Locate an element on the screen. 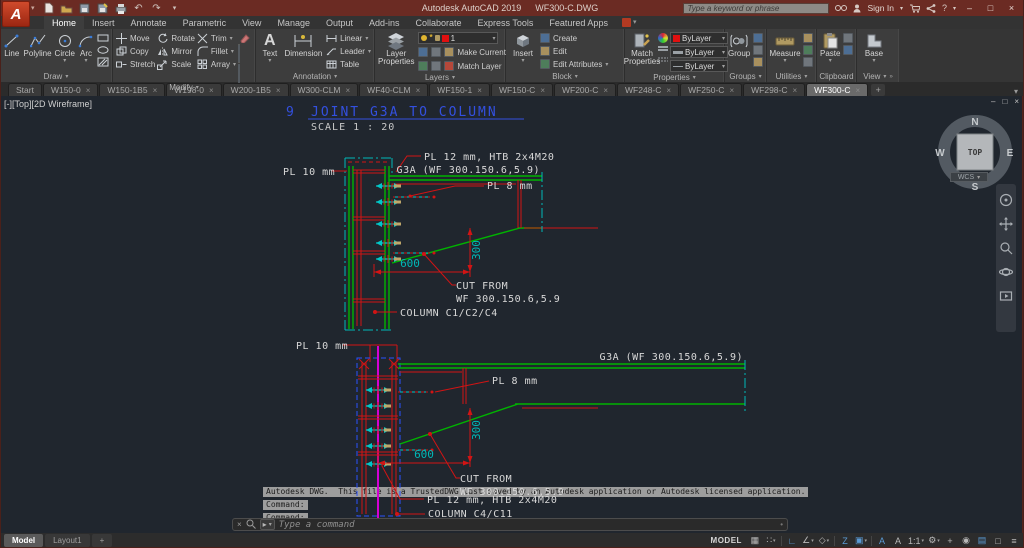 The height and width of the screenshot is (548, 1024). match-layer-button: Match Layer is located at coordinates (461, 66).